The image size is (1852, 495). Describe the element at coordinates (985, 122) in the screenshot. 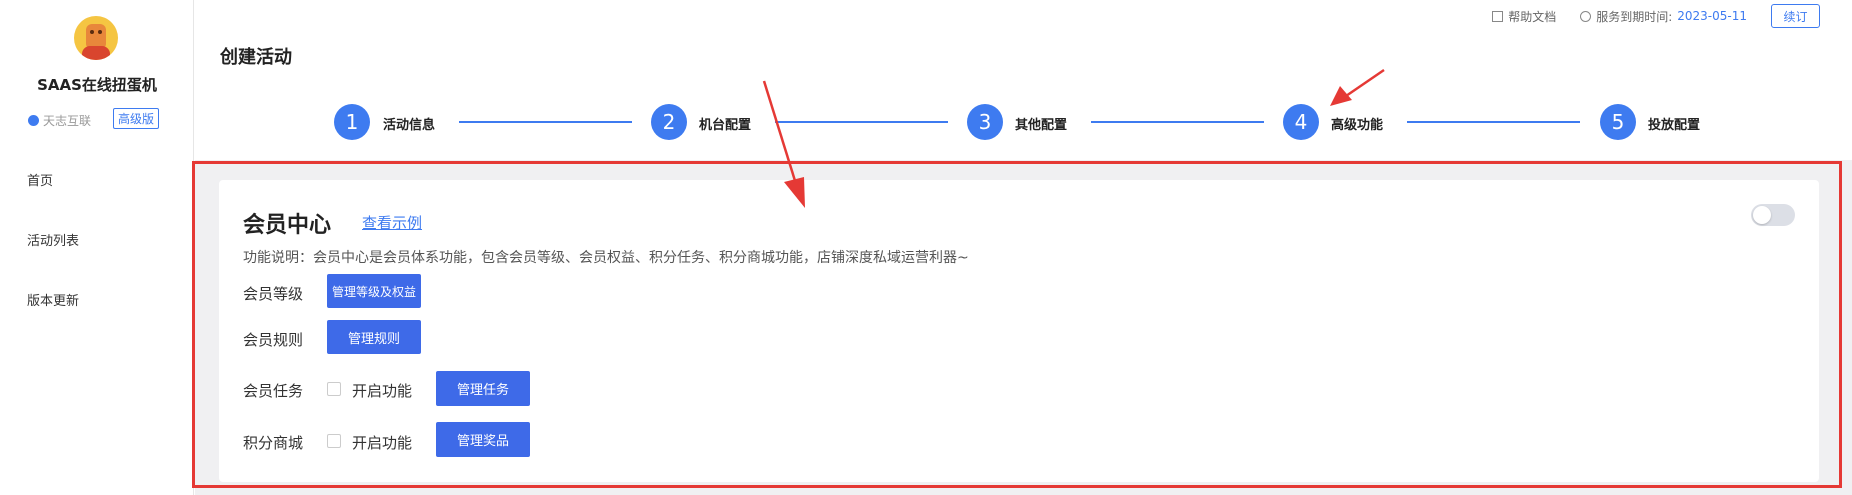

I see `step-3-circle: 3` at that location.